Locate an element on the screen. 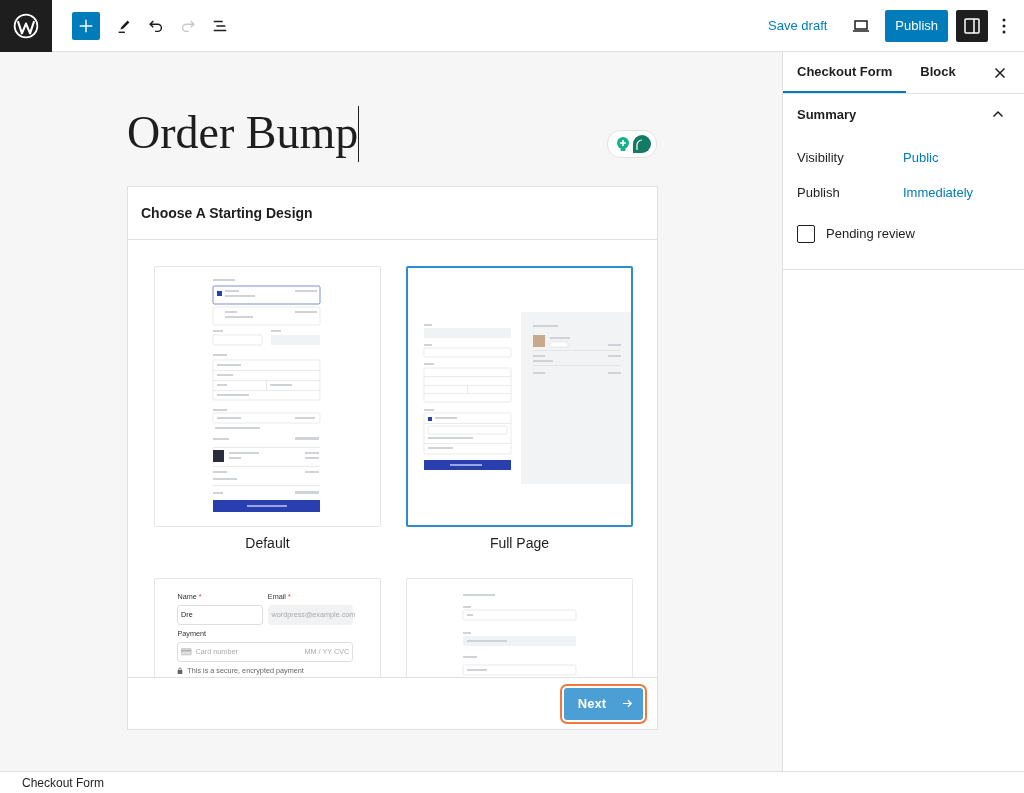 The height and width of the screenshot is (793, 1024). writing-assistant-drawing is located at coordinates (632, 144).